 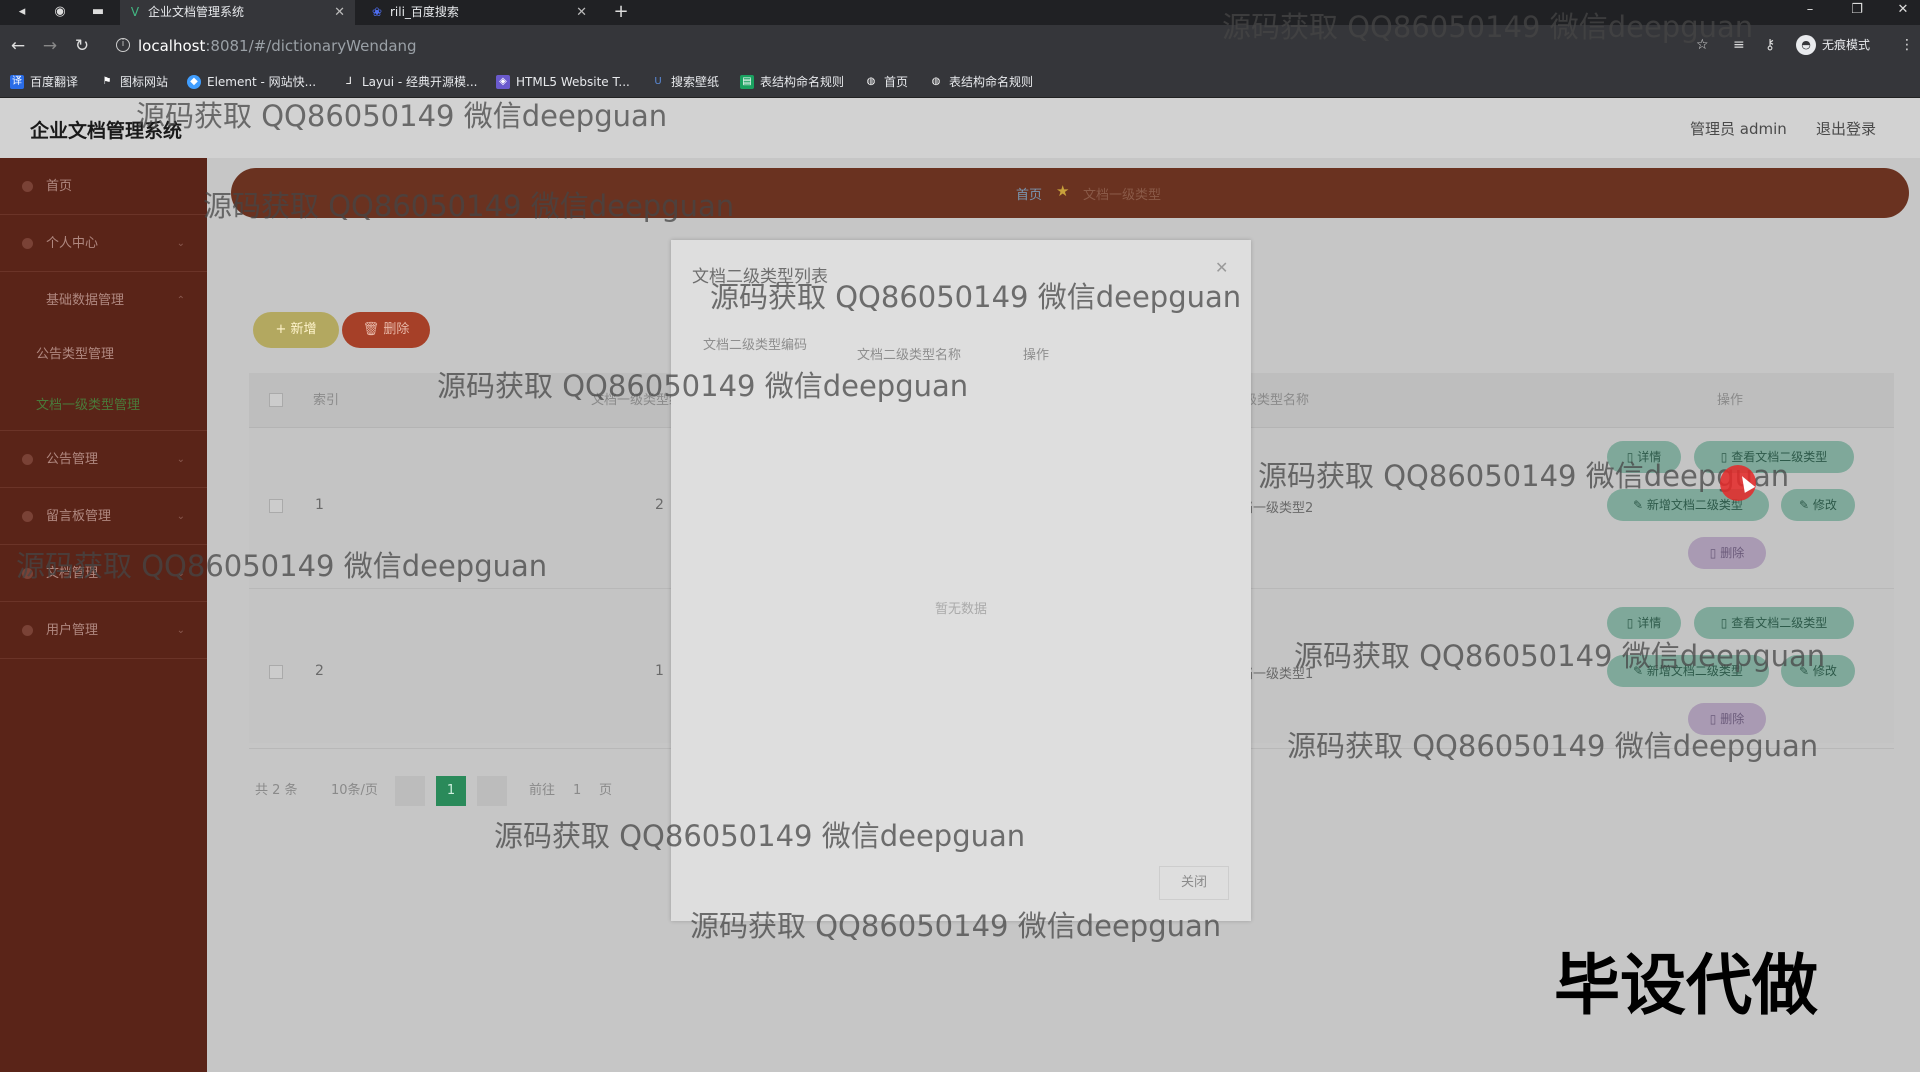 What do you see at coordinates (27, 573) in the screenshot?
I see `document-icon` at bounding box center [27, 573].